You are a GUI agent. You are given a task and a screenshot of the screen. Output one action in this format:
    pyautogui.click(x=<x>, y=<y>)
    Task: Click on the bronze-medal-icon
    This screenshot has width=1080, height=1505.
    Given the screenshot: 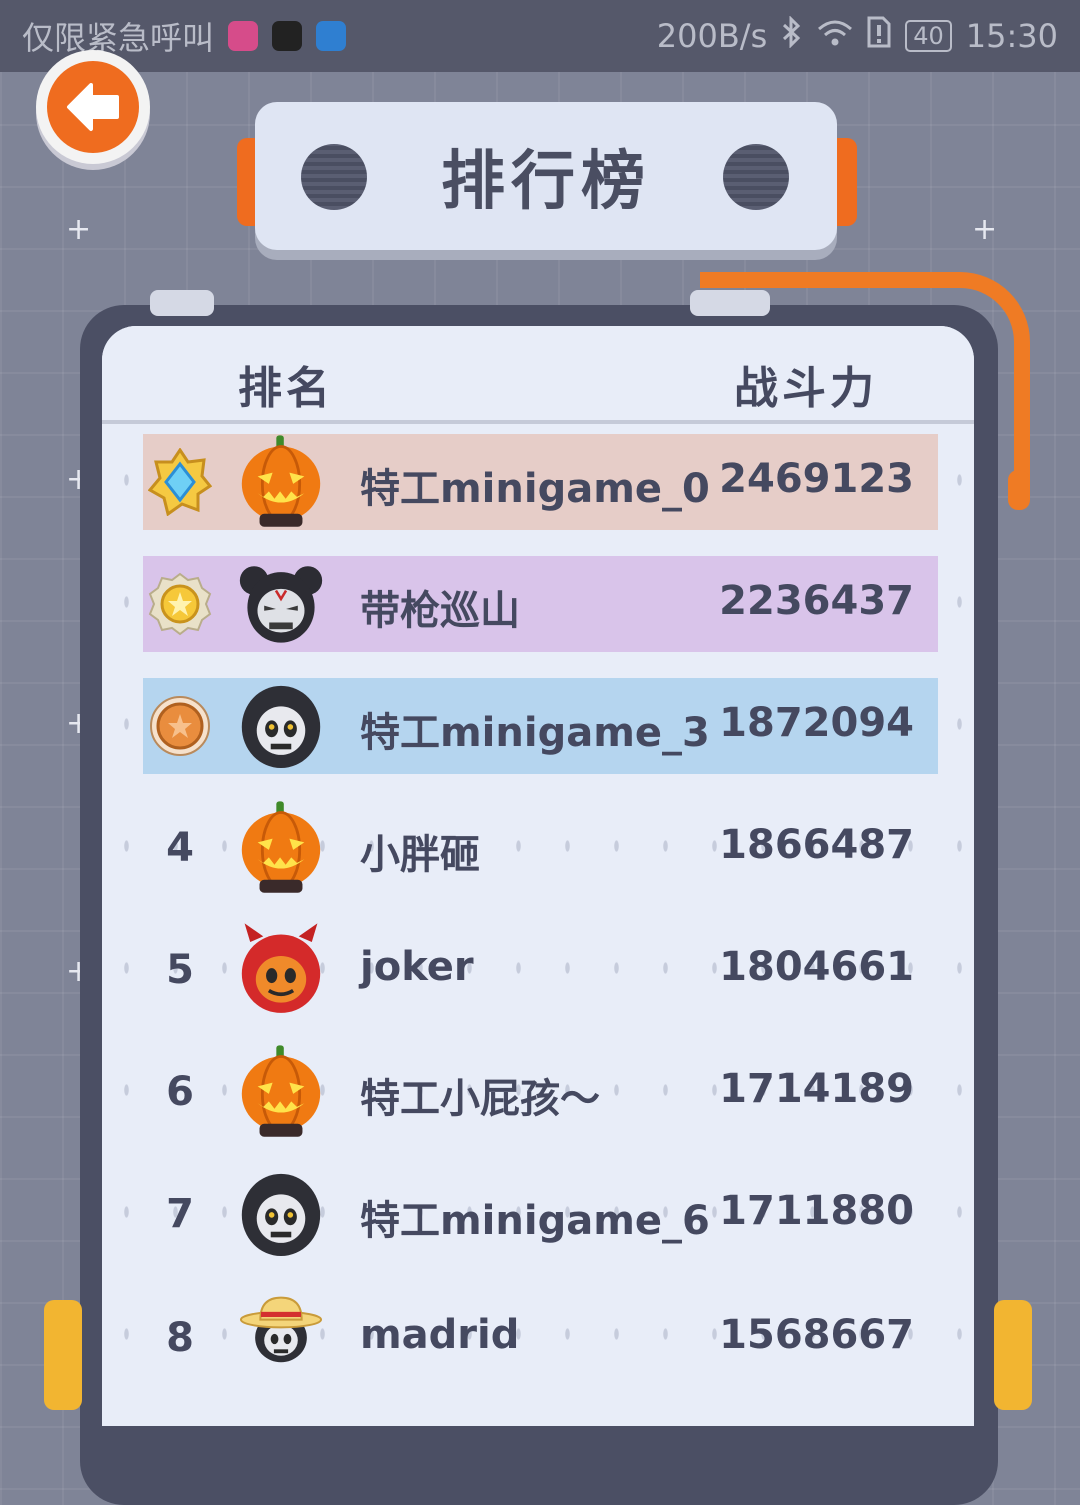 What is the action you would take?
    pyautogui.click(x=180, y=726)
    